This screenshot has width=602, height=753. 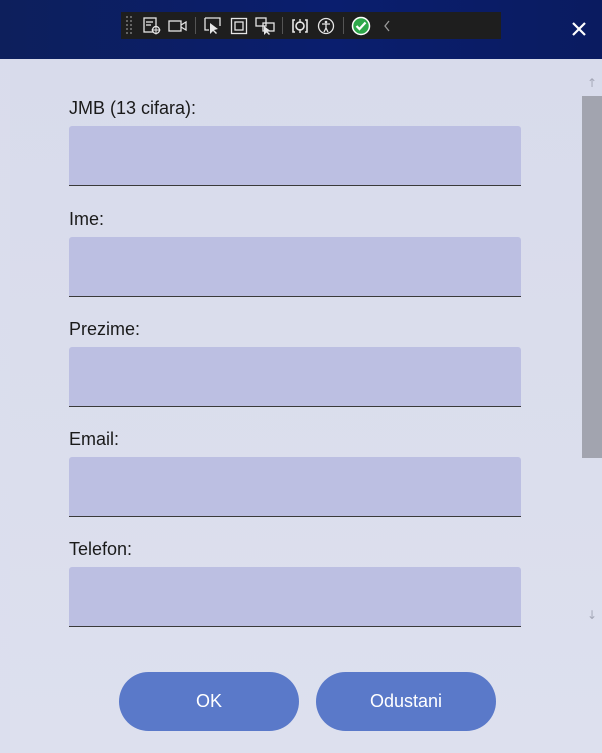 I want to click on scroll-thumb, so click(x=592, y=277).